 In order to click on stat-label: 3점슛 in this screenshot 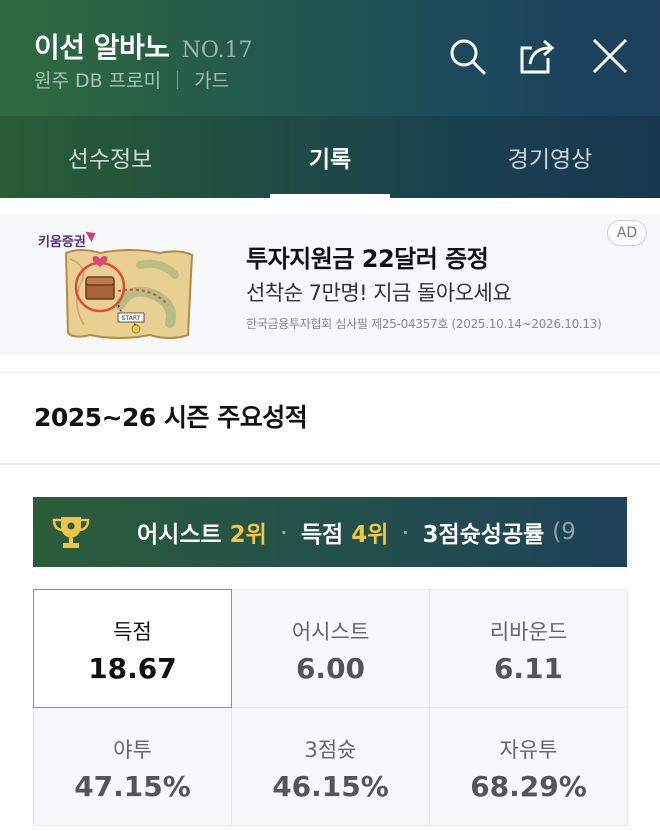, I will do `click(330, 750)`.